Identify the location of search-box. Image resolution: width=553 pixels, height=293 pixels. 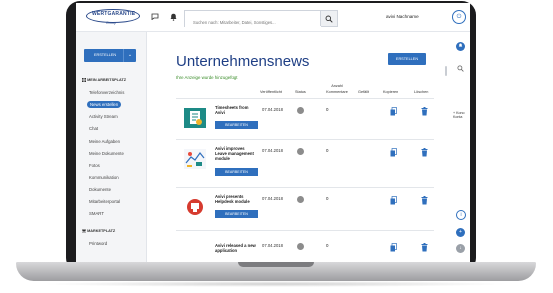
(261, 19).